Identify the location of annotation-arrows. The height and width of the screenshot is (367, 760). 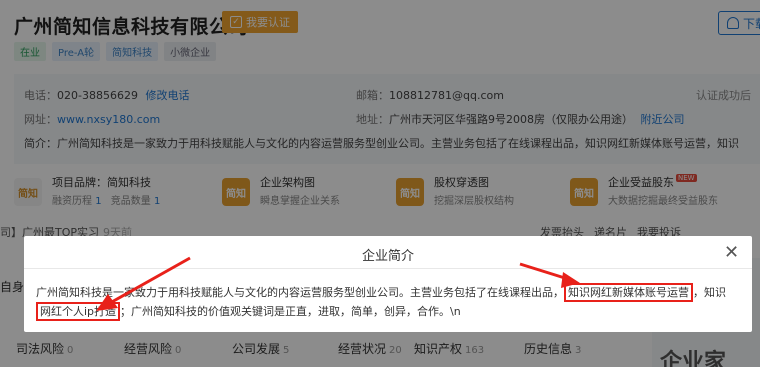
(338, 283).